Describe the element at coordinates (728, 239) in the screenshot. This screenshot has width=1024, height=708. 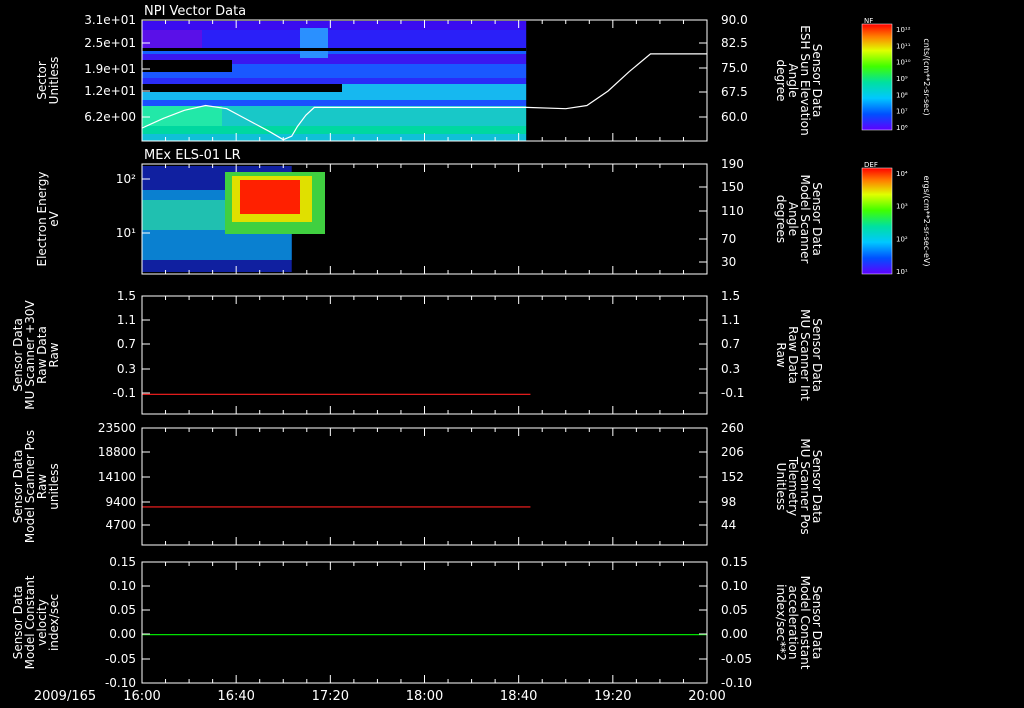
I see `y-right-tick-label: 70` at that location.